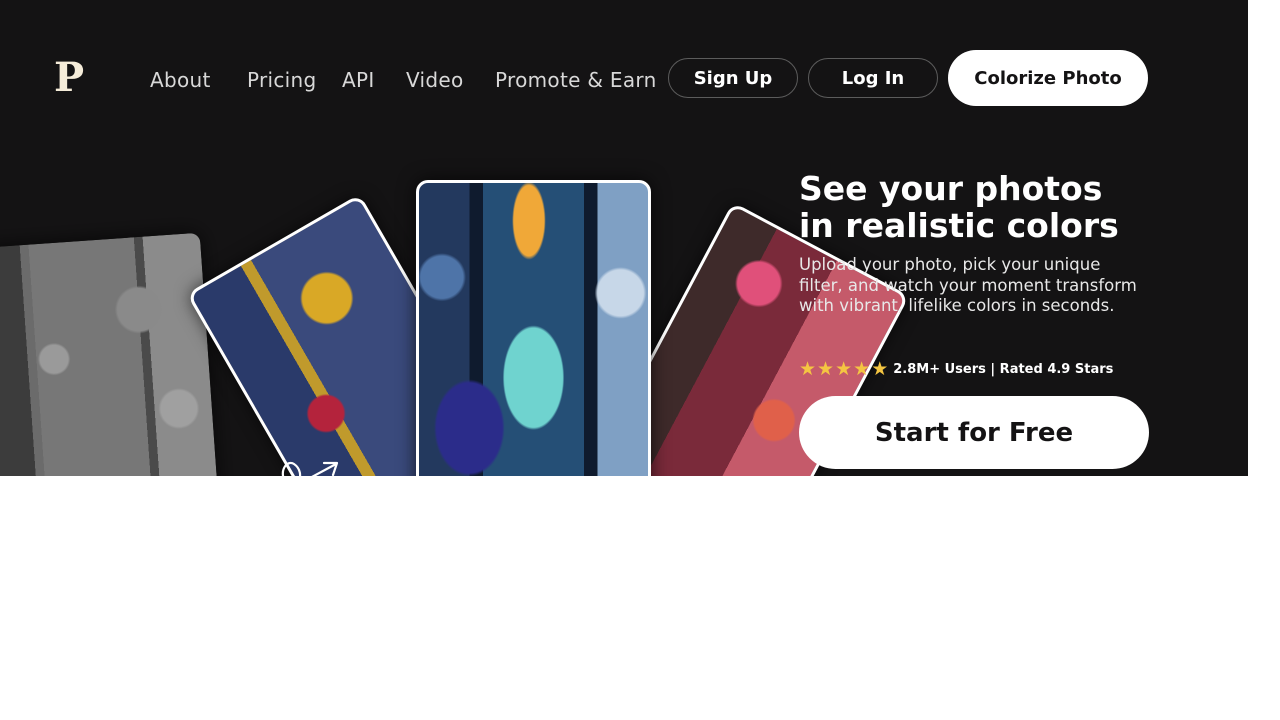 This screenshot has width=1280, height=720. Describe the element at coordinates (110, 354) in the screenshot. I see `bw-photo-card` at that location.